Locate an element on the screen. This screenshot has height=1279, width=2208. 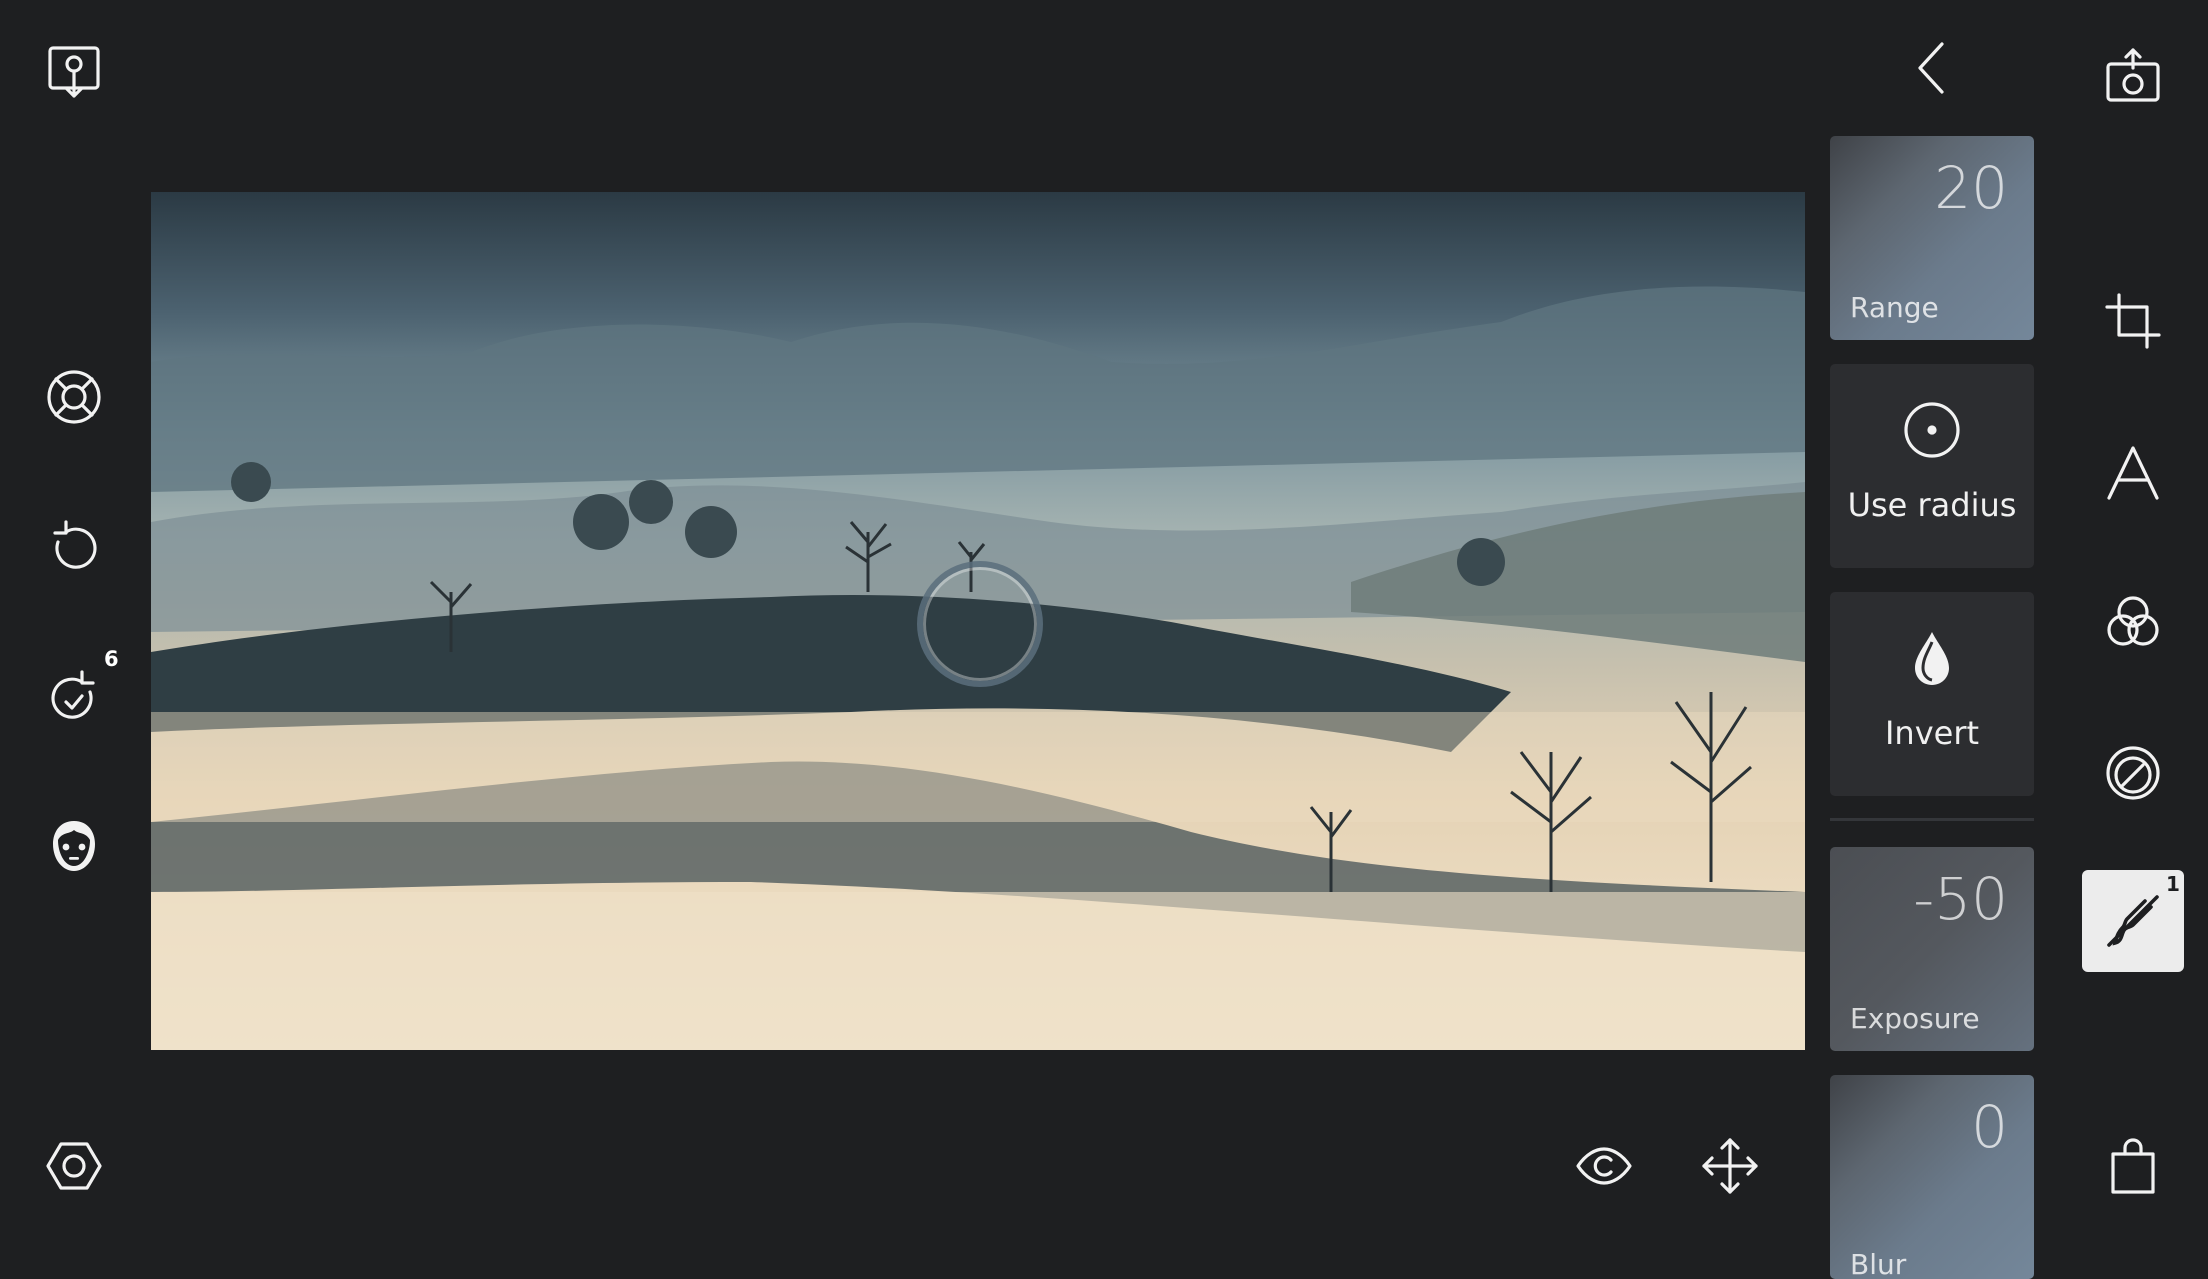
vignette-button is located at coordinates (2133, 773).